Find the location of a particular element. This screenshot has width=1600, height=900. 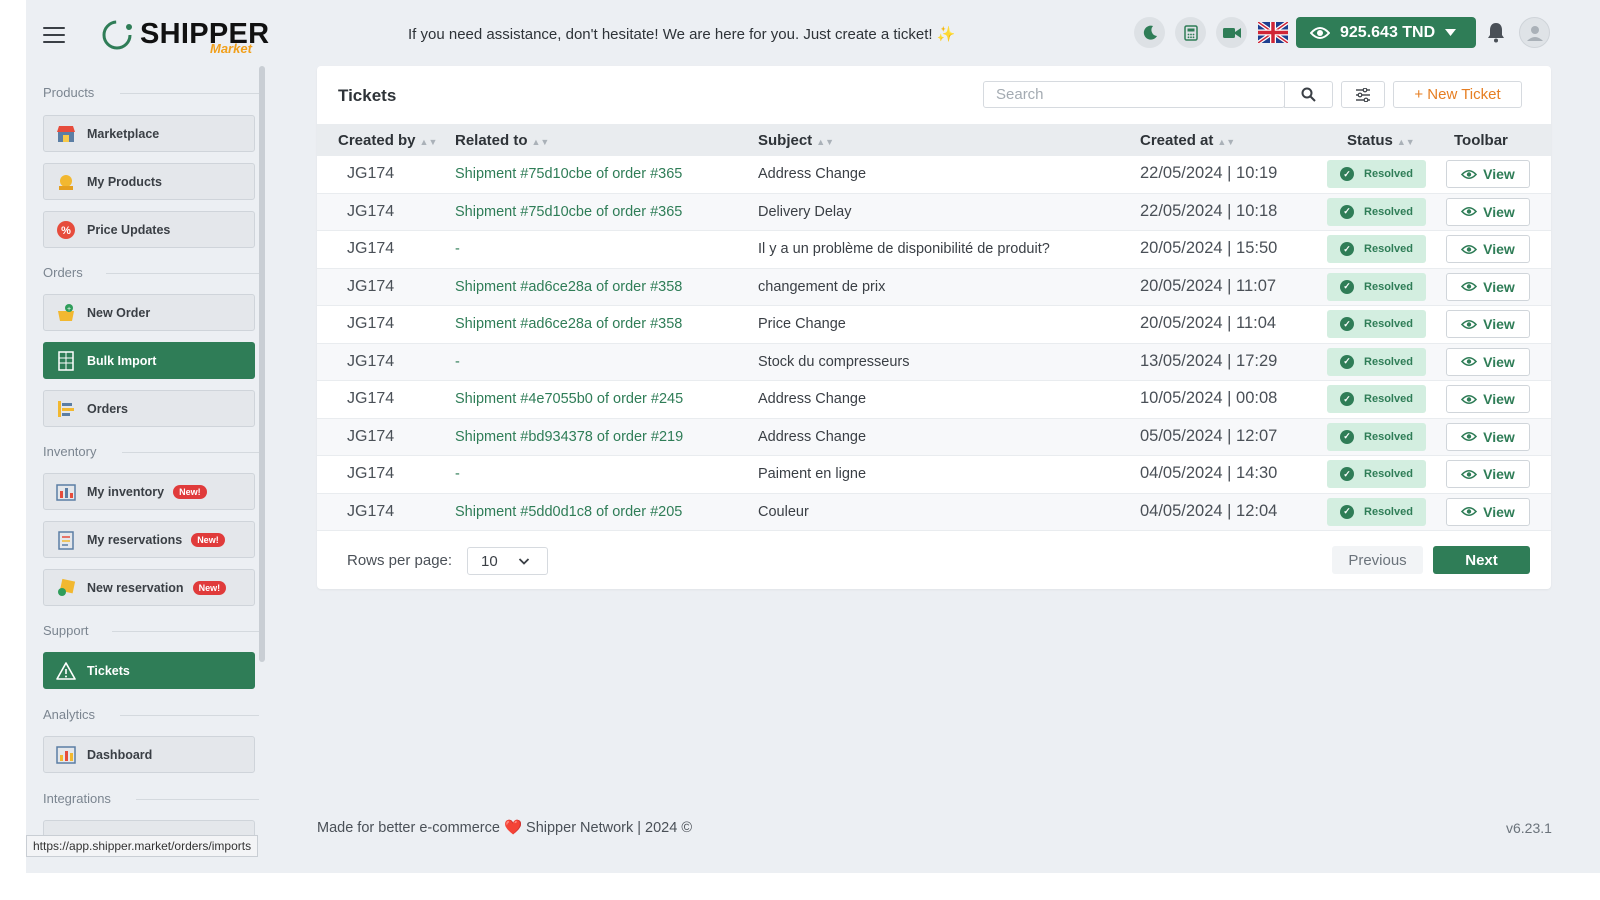

related-link: Shipment #4e7055b0 of order #245 is located at coordinates (569, 399).